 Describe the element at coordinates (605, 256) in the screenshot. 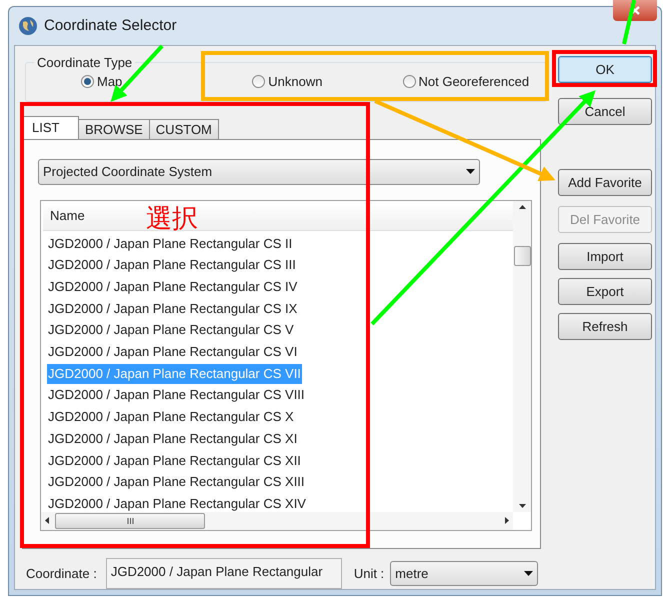

I see `dialog-button: Import` at that location.